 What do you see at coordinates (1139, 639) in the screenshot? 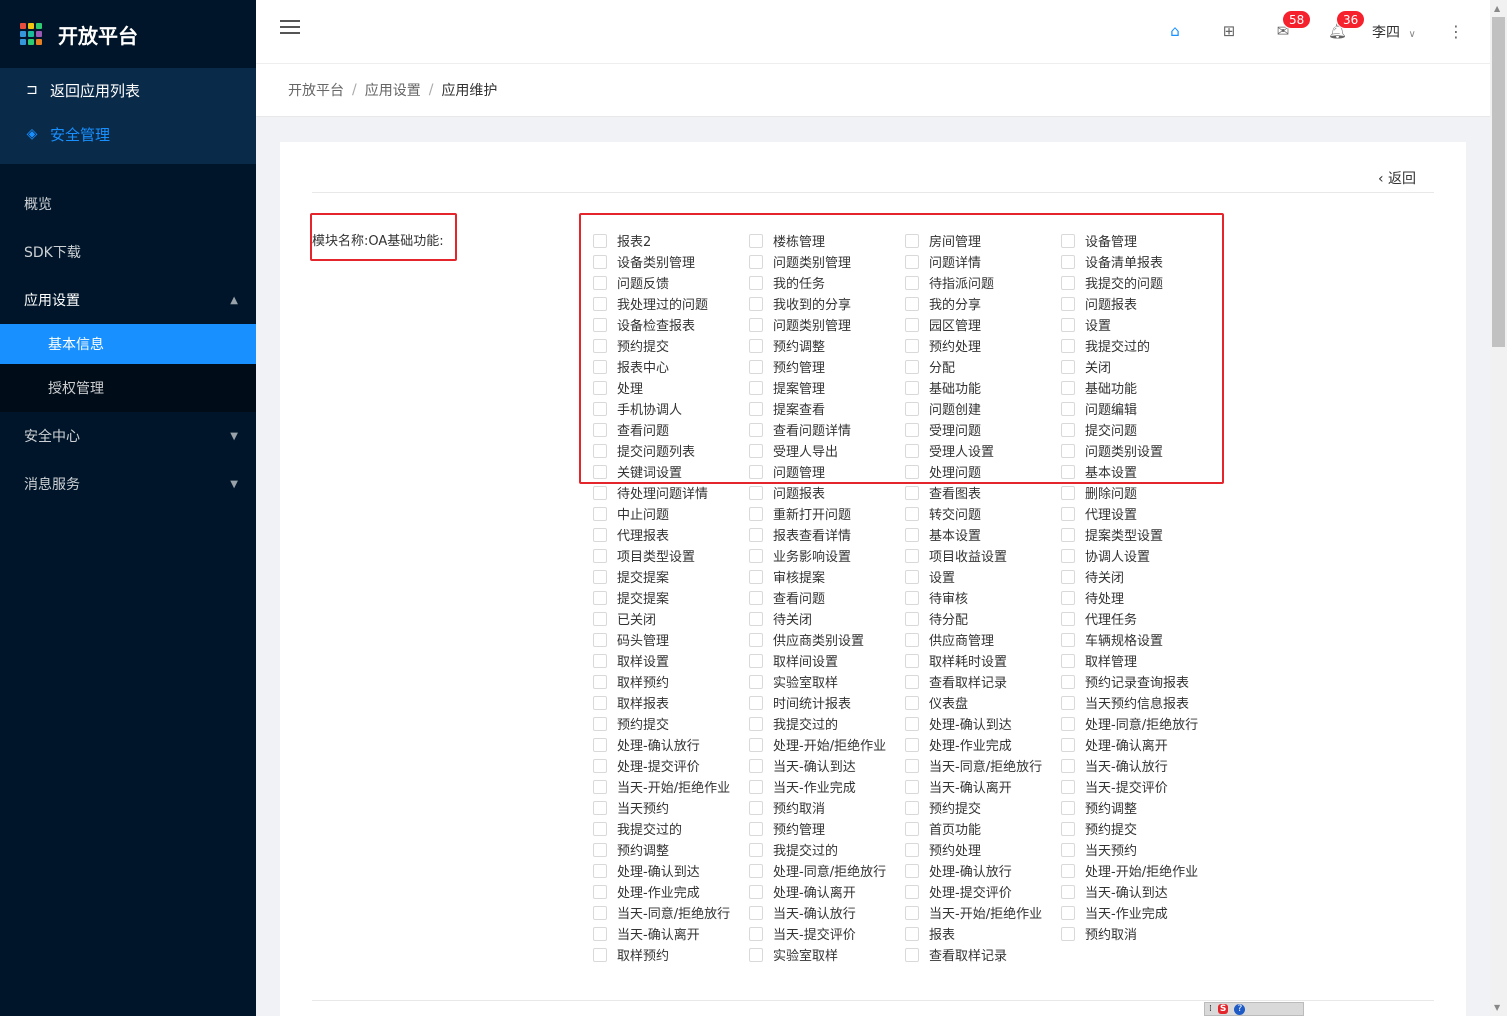
I see `permission-checkbox: 车辆规格设置` at bounding box center [1139, 639].